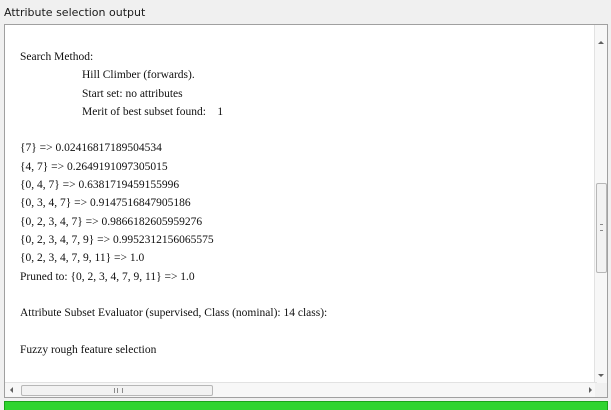 Image resolution: width=611 pixels, height=410 pixels. I want to click on vertical-scroll-thumb, so click(601, 228).